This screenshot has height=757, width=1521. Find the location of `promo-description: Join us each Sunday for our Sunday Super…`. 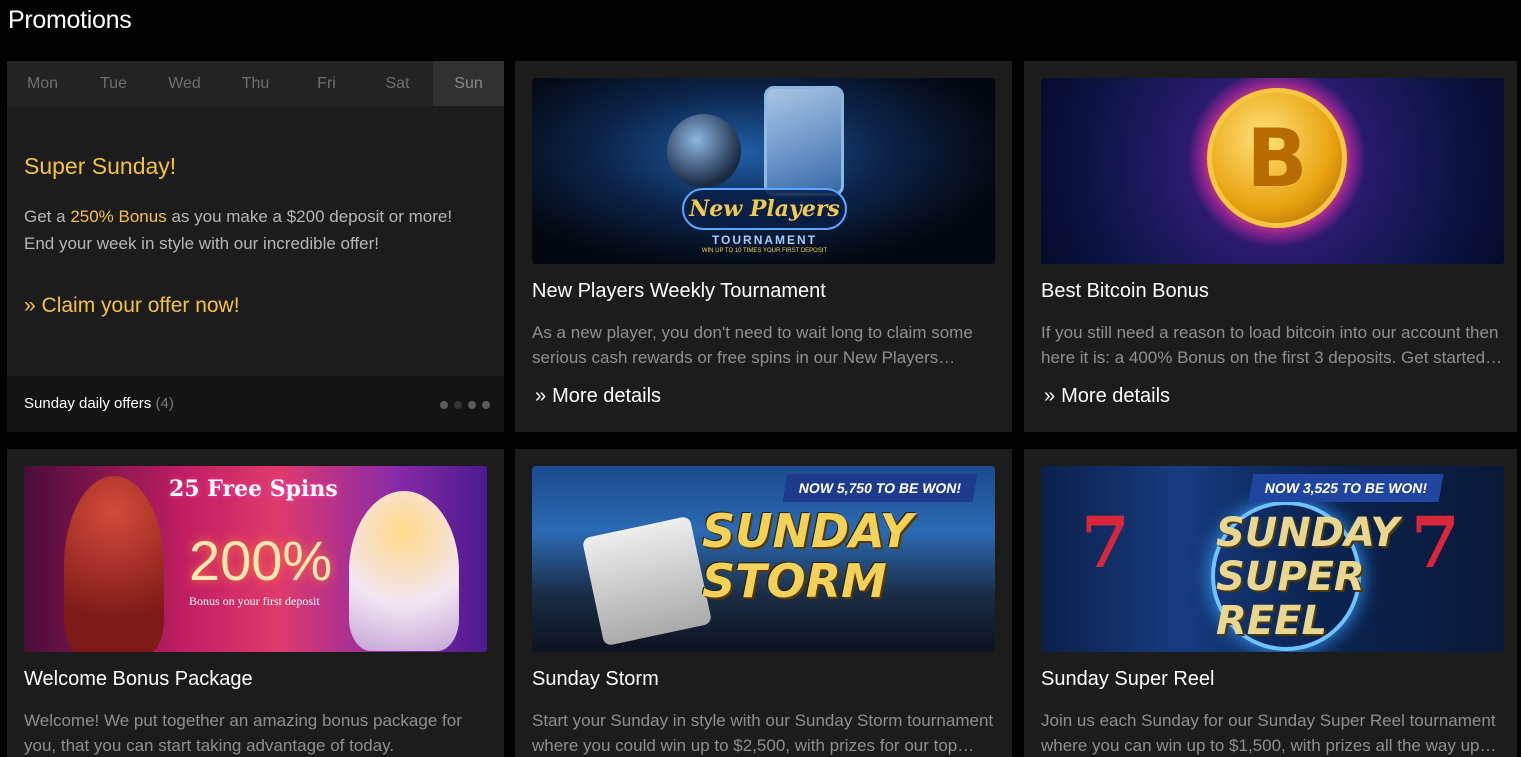

promo-description: Join us each Sunday for our Sunday Super… is located at coordinates (1268, 733).